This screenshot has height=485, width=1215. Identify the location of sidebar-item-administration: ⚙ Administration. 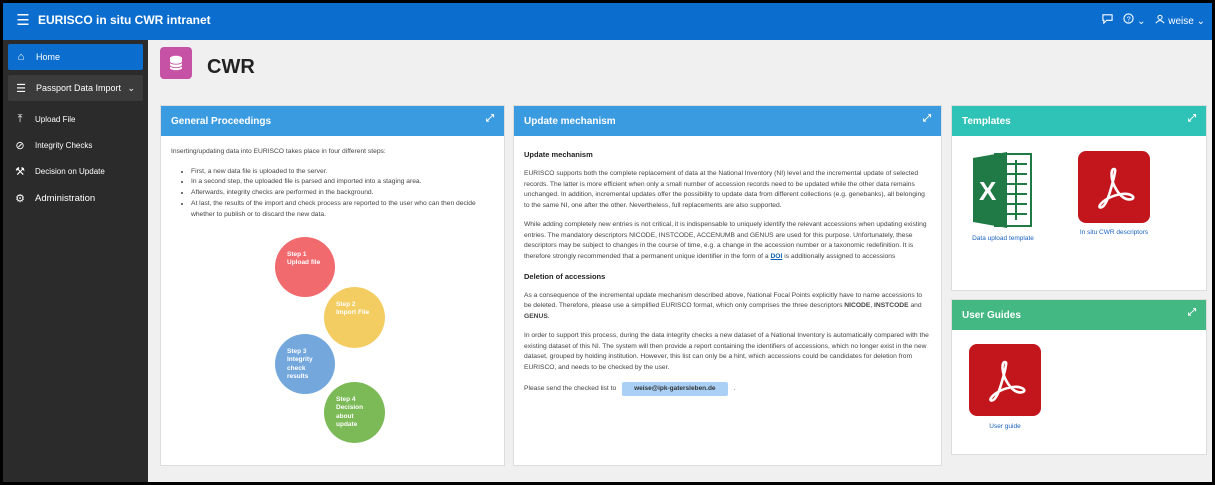
(75, 198).